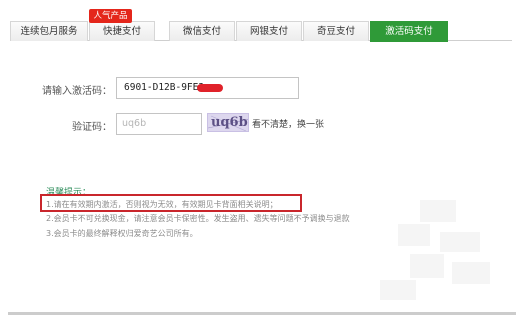  I want to click on tab-qidou-pay: 奇豆支付, so click(336, 31).